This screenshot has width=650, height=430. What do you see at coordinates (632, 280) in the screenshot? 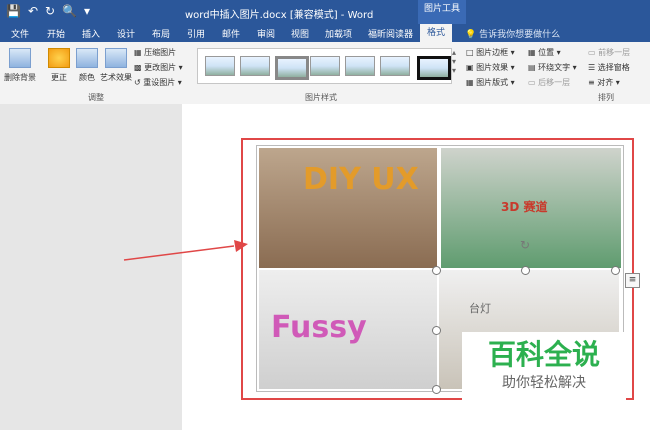
I see `layout-options-icon: ≡` at bounding box center [632, 280].